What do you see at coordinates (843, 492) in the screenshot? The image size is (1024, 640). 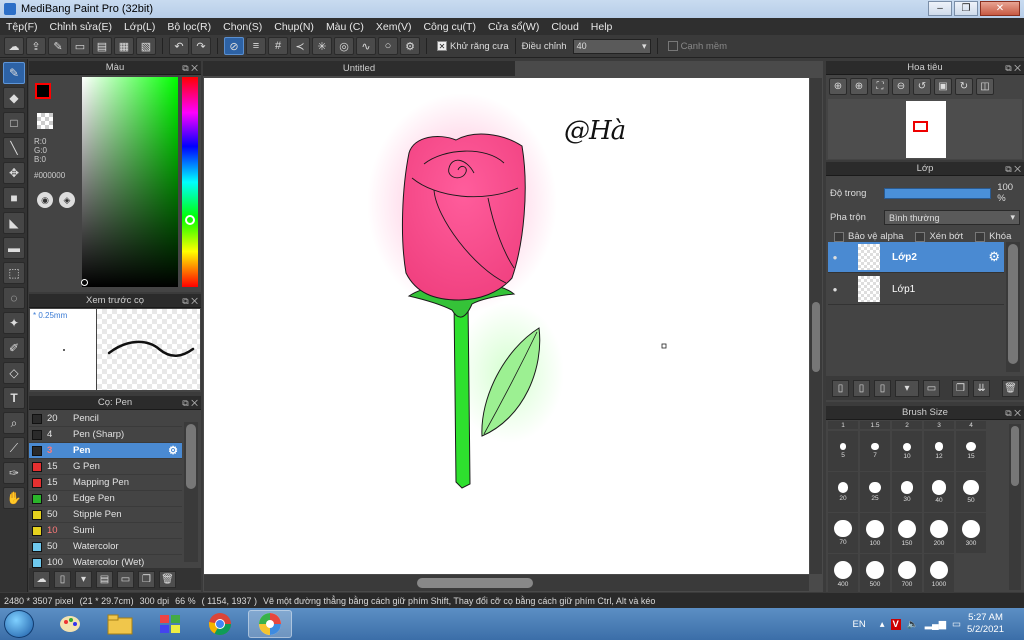 I see `brush-size-option: 20` at bounding box center [843, 492].